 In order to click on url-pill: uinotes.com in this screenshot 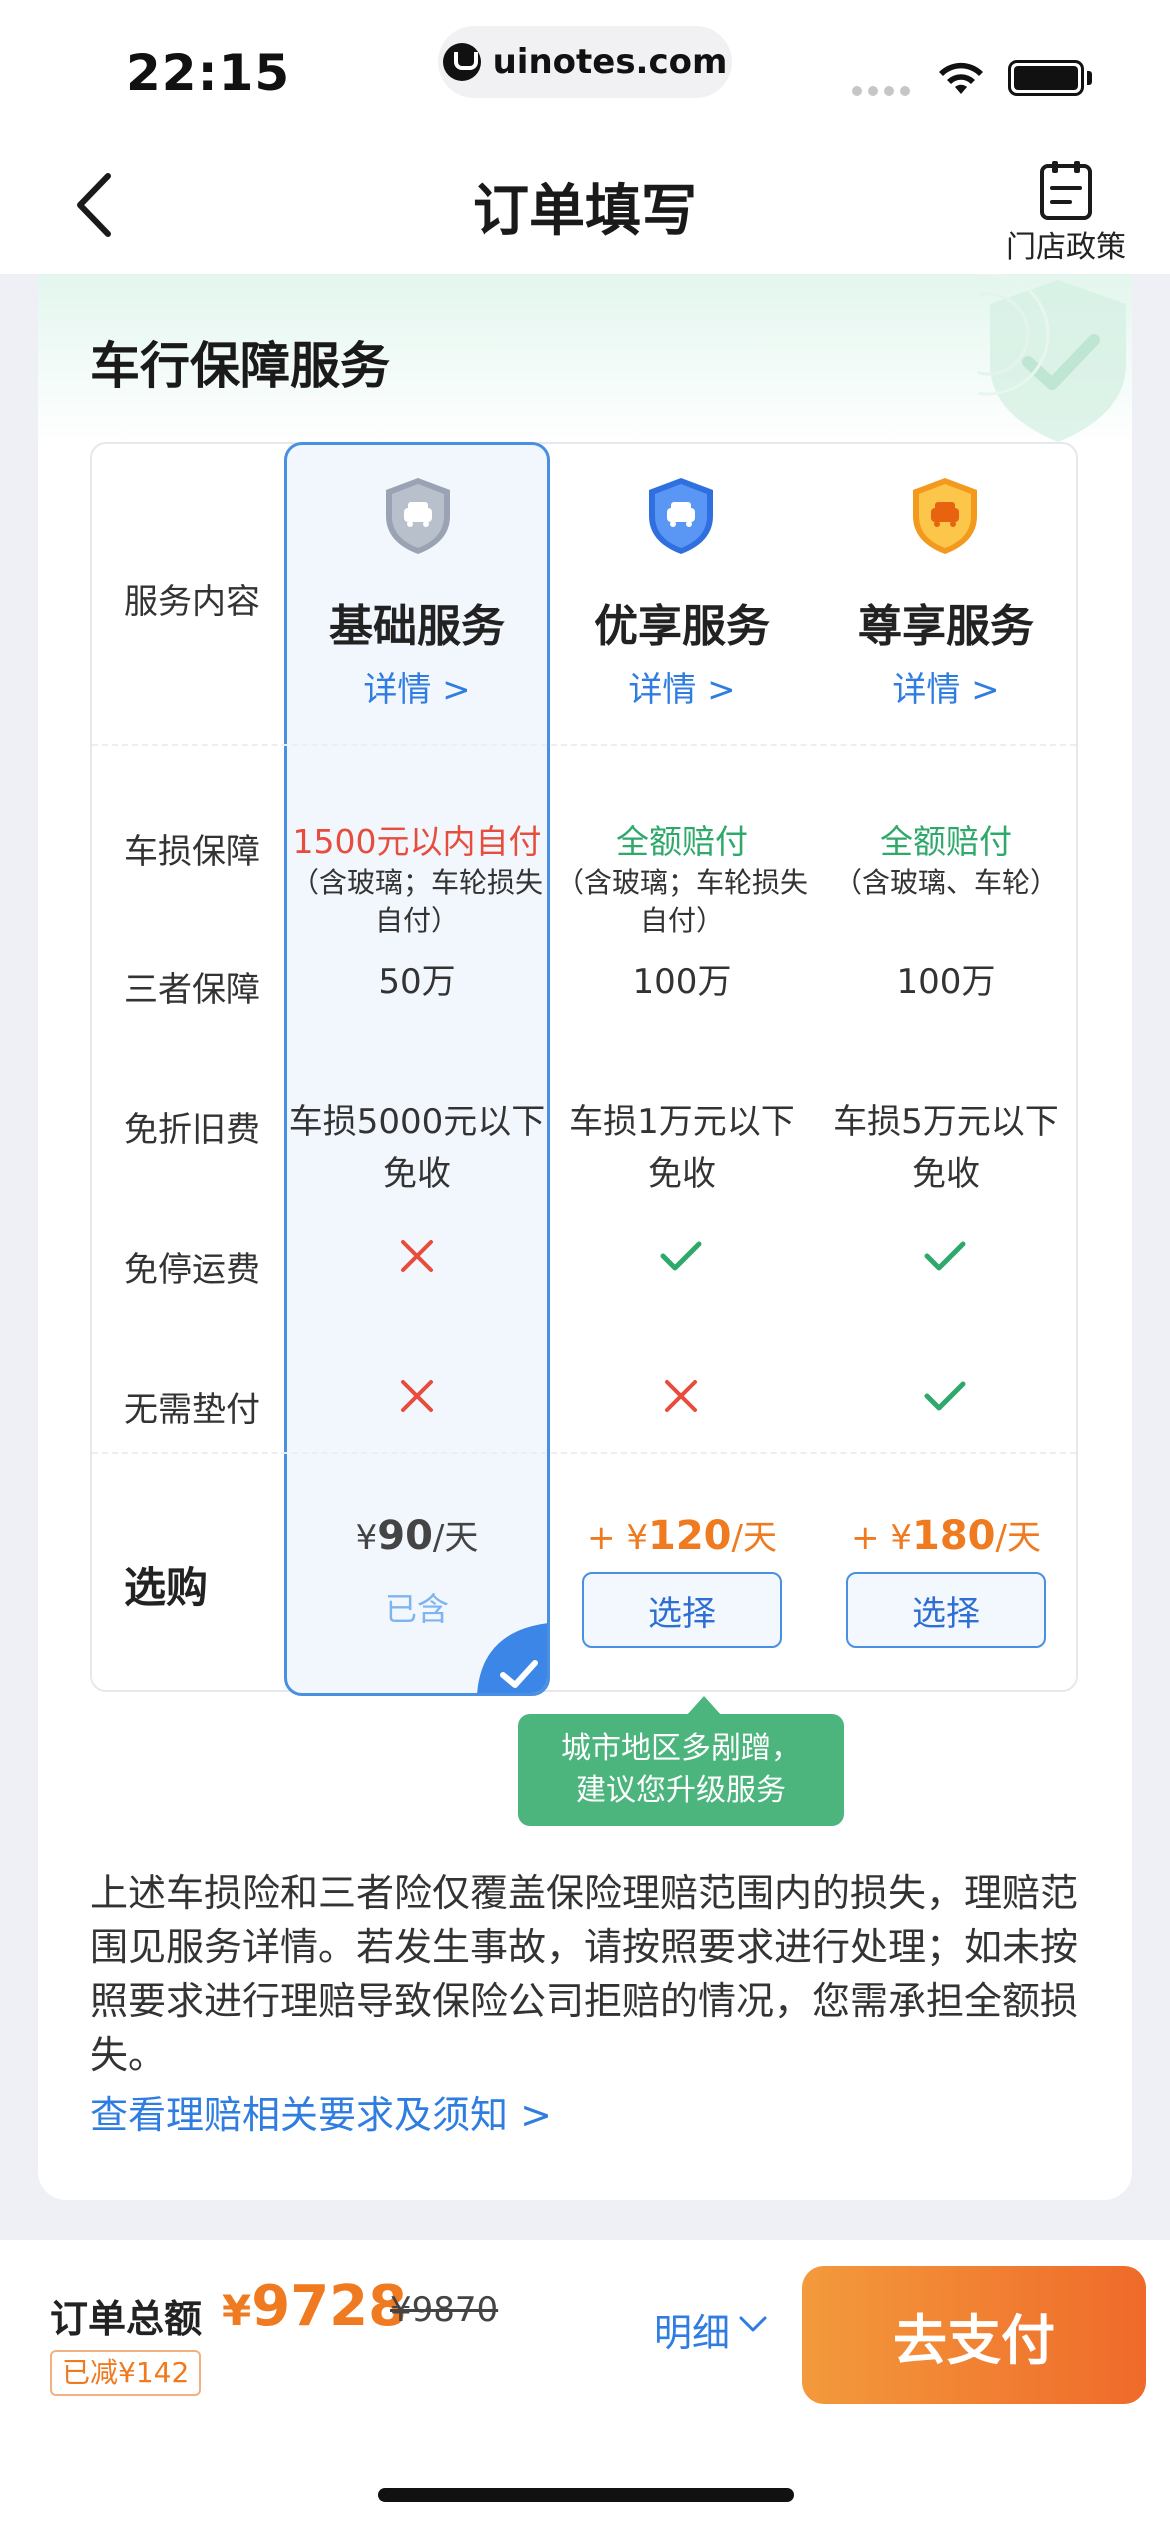, I will do `click(585, 62)`.